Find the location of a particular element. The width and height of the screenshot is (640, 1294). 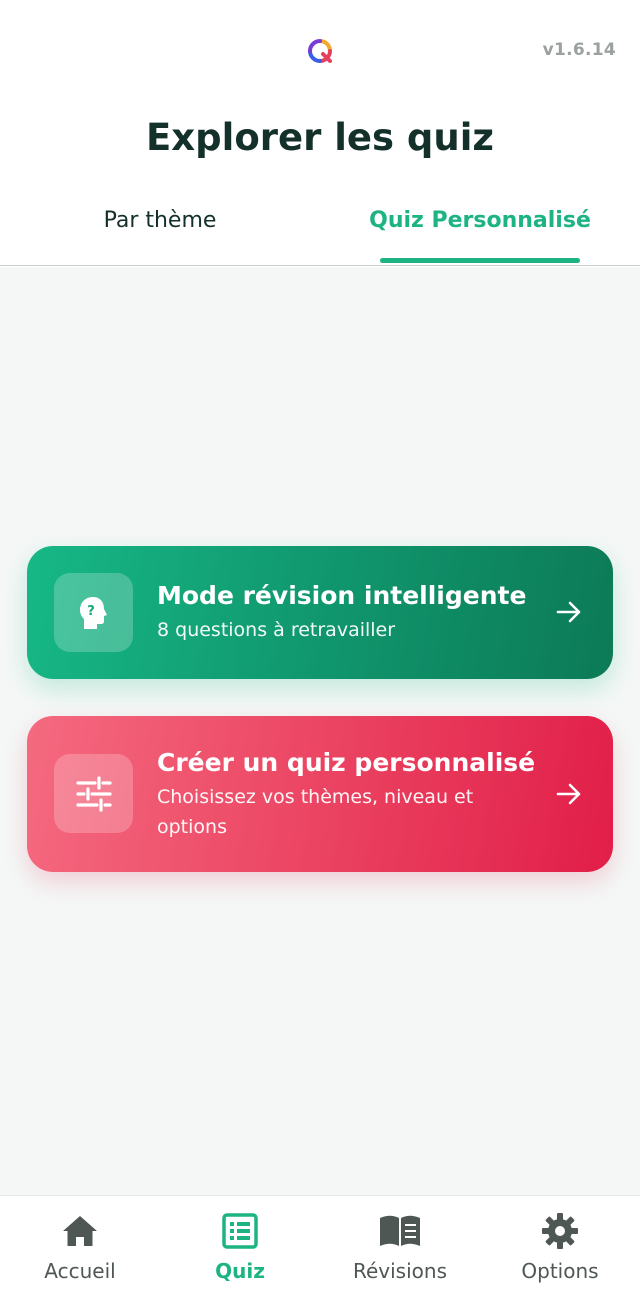

quiz-logo-icon is located at coordinates (320, 51).